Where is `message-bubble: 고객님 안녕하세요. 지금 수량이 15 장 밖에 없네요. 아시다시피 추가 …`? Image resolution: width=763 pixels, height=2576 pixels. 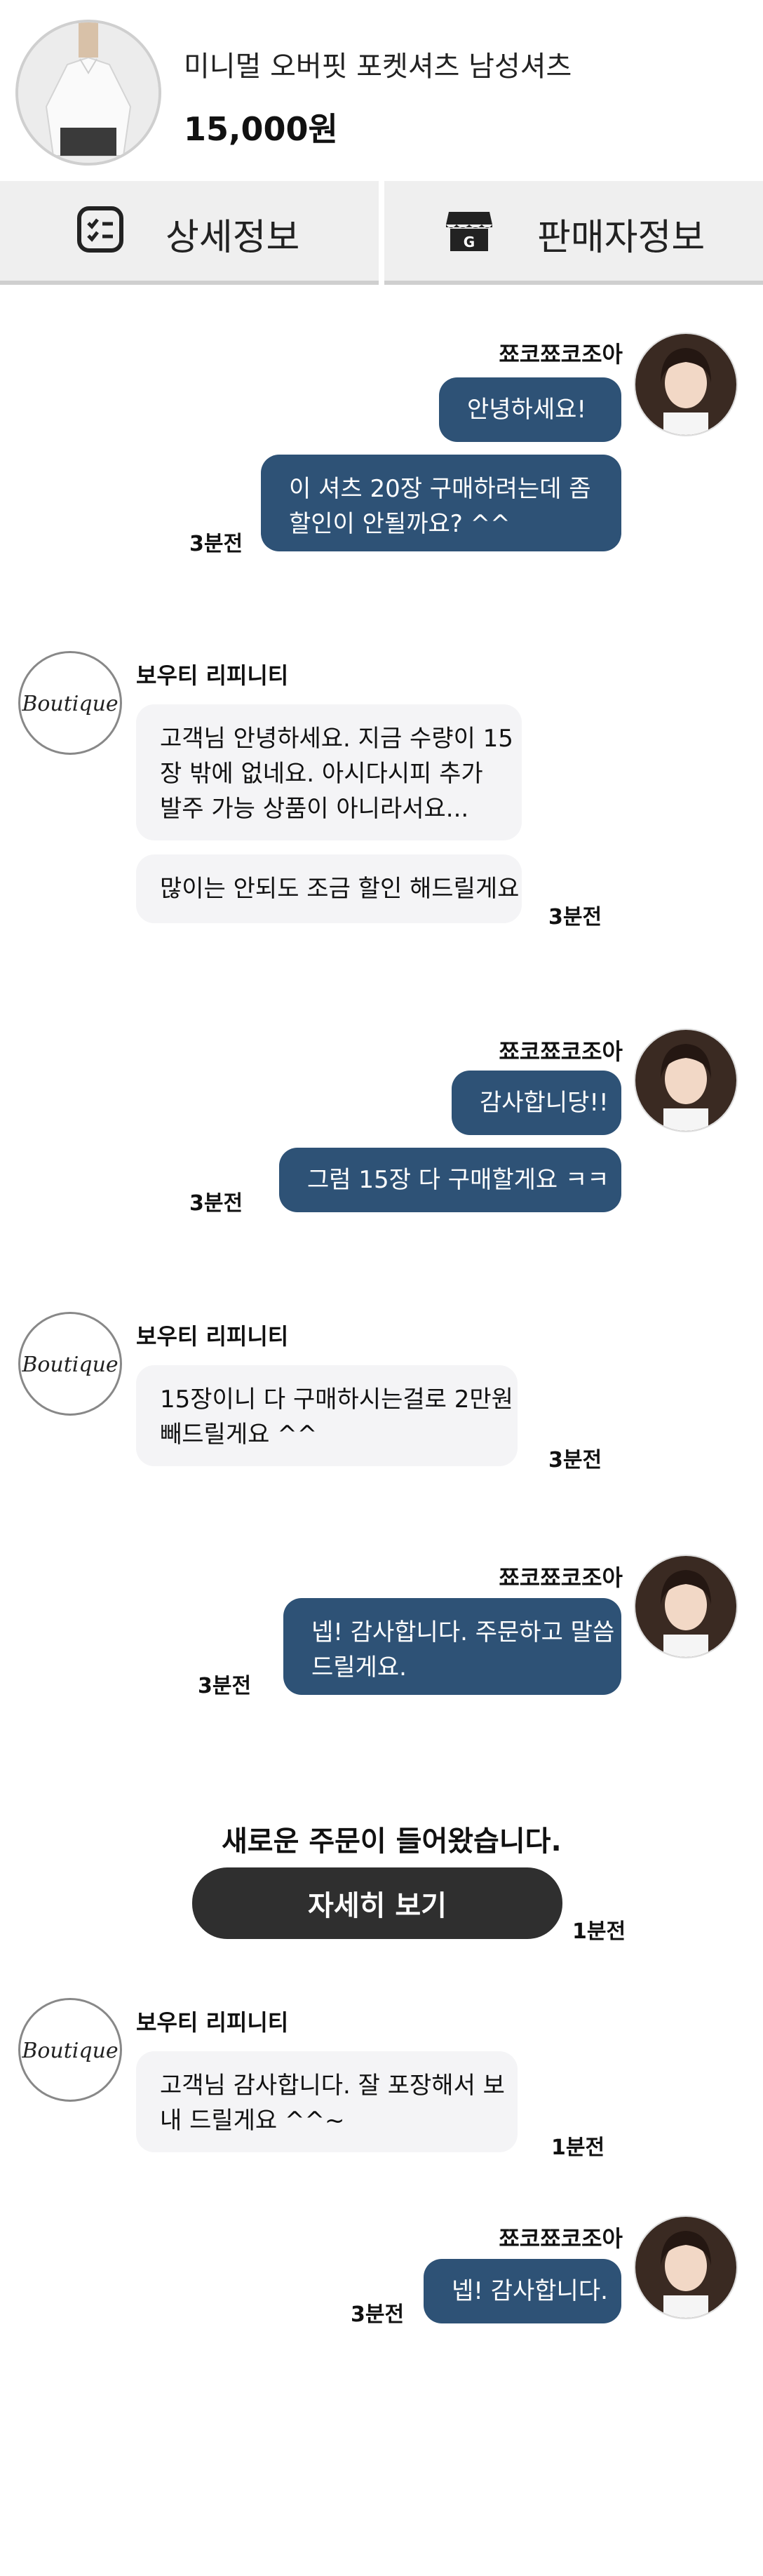 message-bubble: 고객님 안녕하세요. 지금 수량이 15 장 밖에 없네요. 아시다시피 추가 … is located at coordinates (329, 772).